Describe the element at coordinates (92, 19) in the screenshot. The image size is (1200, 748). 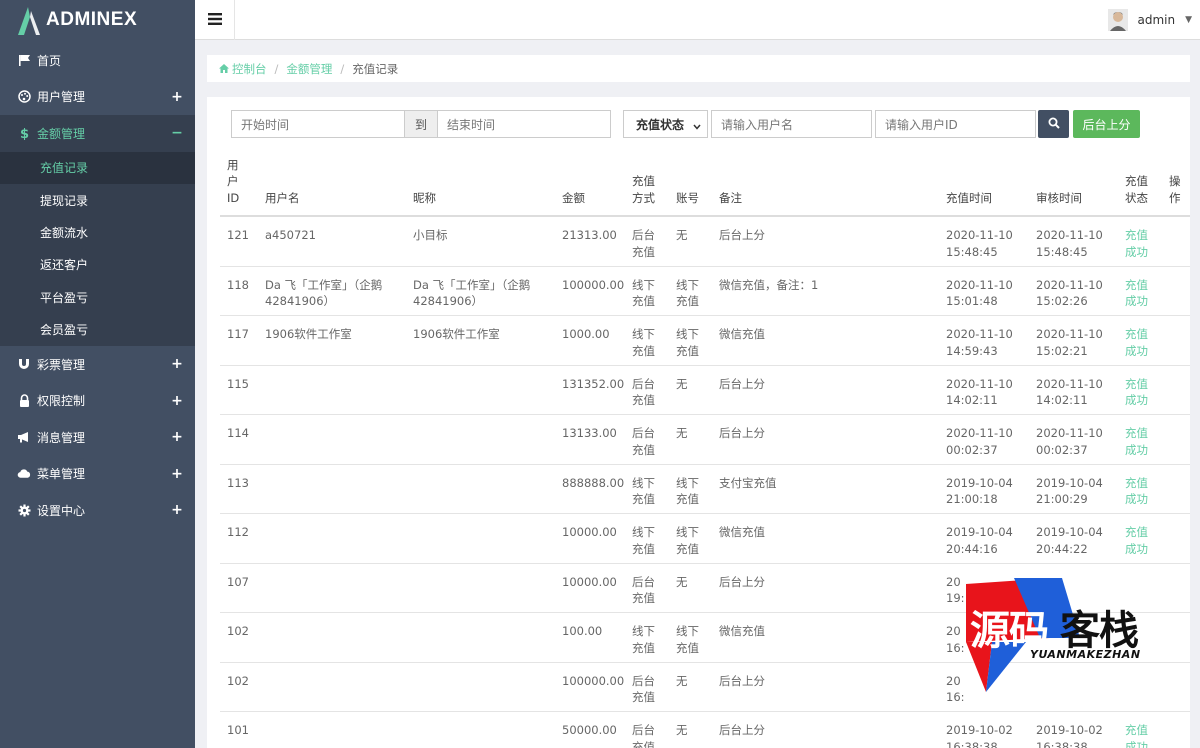
I see `logo-text: ADMINEX` at that location.